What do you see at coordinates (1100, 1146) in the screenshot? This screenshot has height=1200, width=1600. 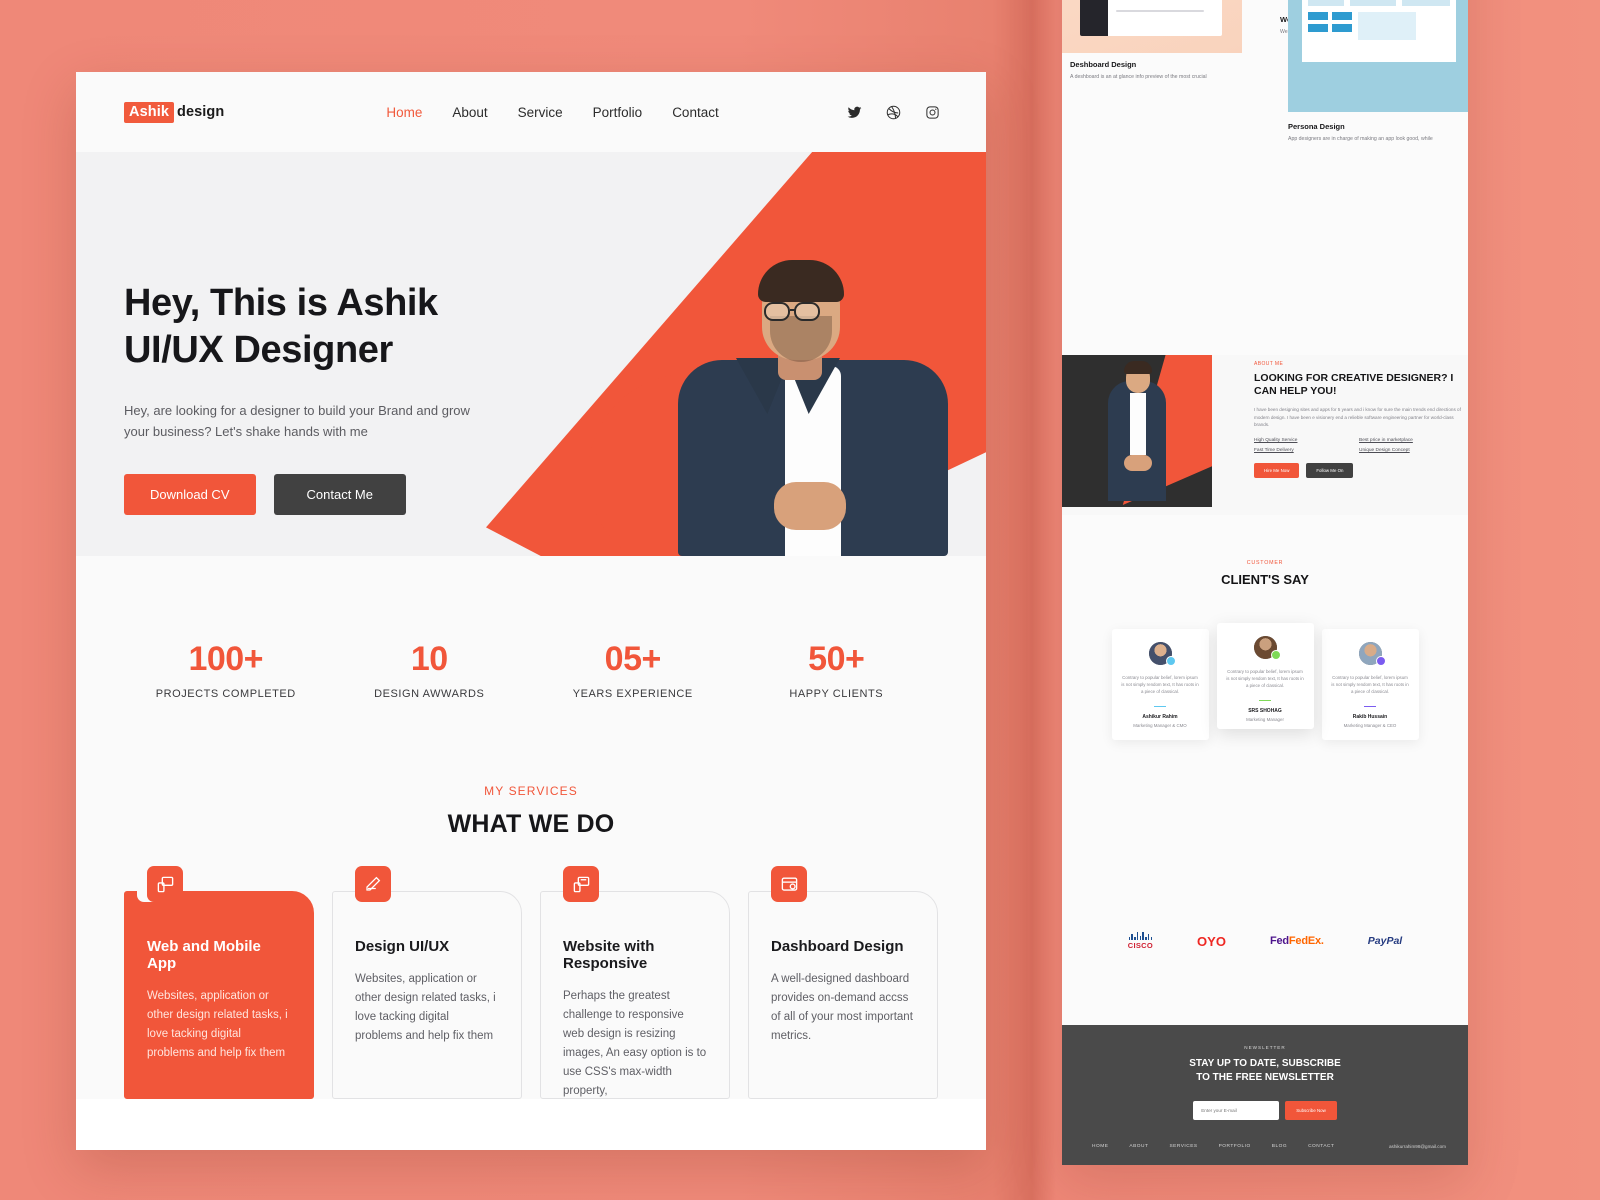 I see `footer-link-home: HOME` at bounding box center [1100, 1146].